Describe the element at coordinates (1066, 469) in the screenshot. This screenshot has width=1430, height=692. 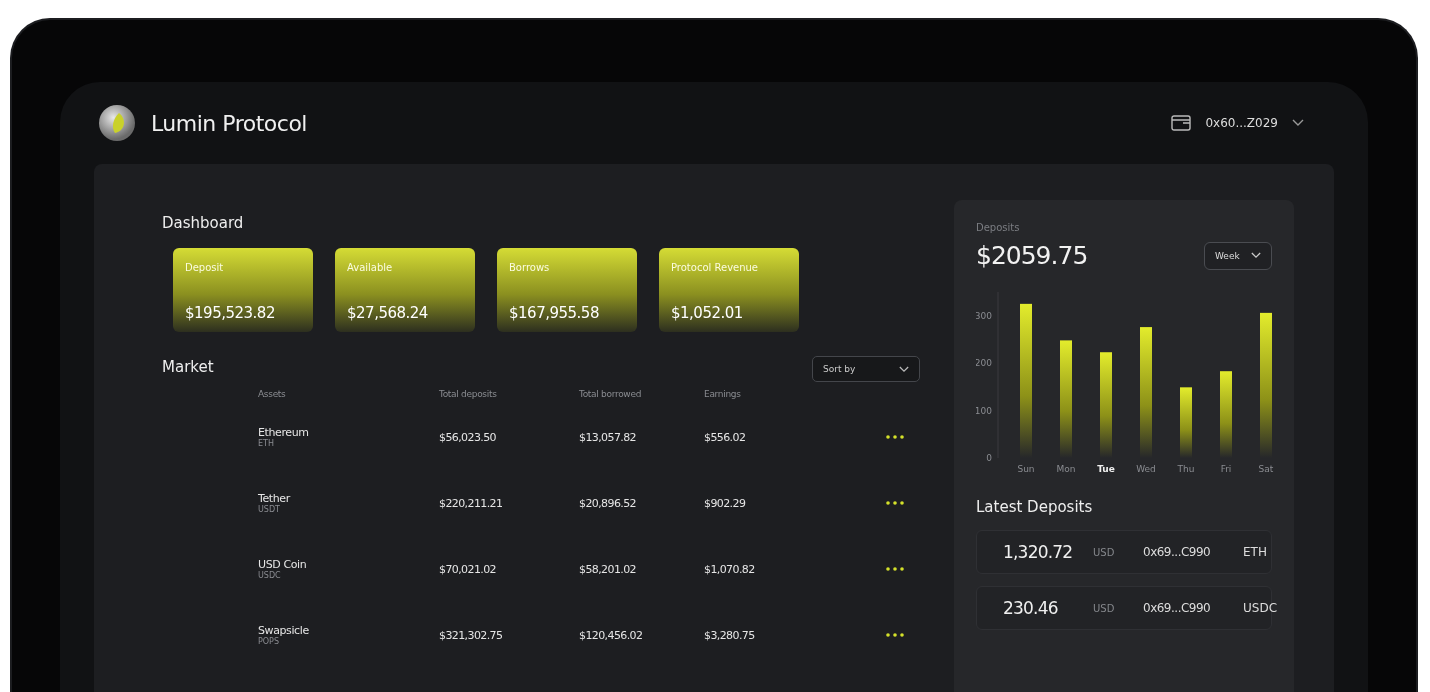
I see `x-axis-label: Mon` at that location.